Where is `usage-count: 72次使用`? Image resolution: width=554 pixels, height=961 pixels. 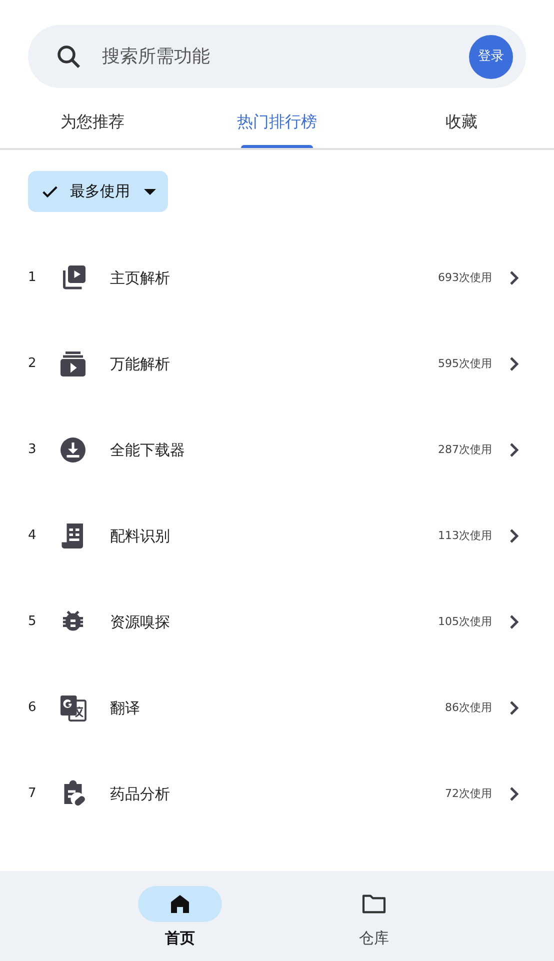 usage-count: 72次使用 is located at coordinates (468, 794).